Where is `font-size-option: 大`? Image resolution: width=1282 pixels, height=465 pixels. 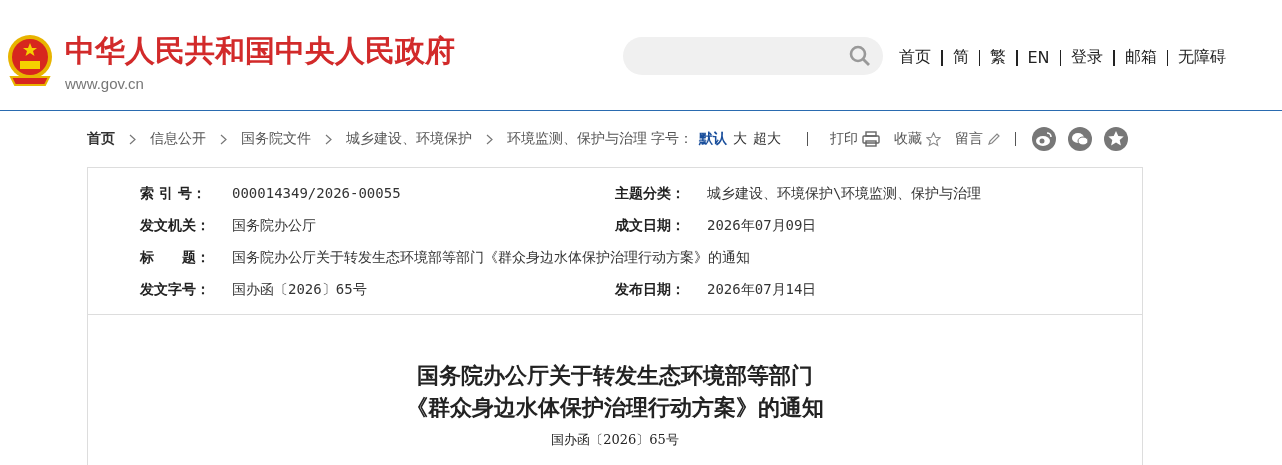 font-size-option: 大 is located at coordinates (740, 139).